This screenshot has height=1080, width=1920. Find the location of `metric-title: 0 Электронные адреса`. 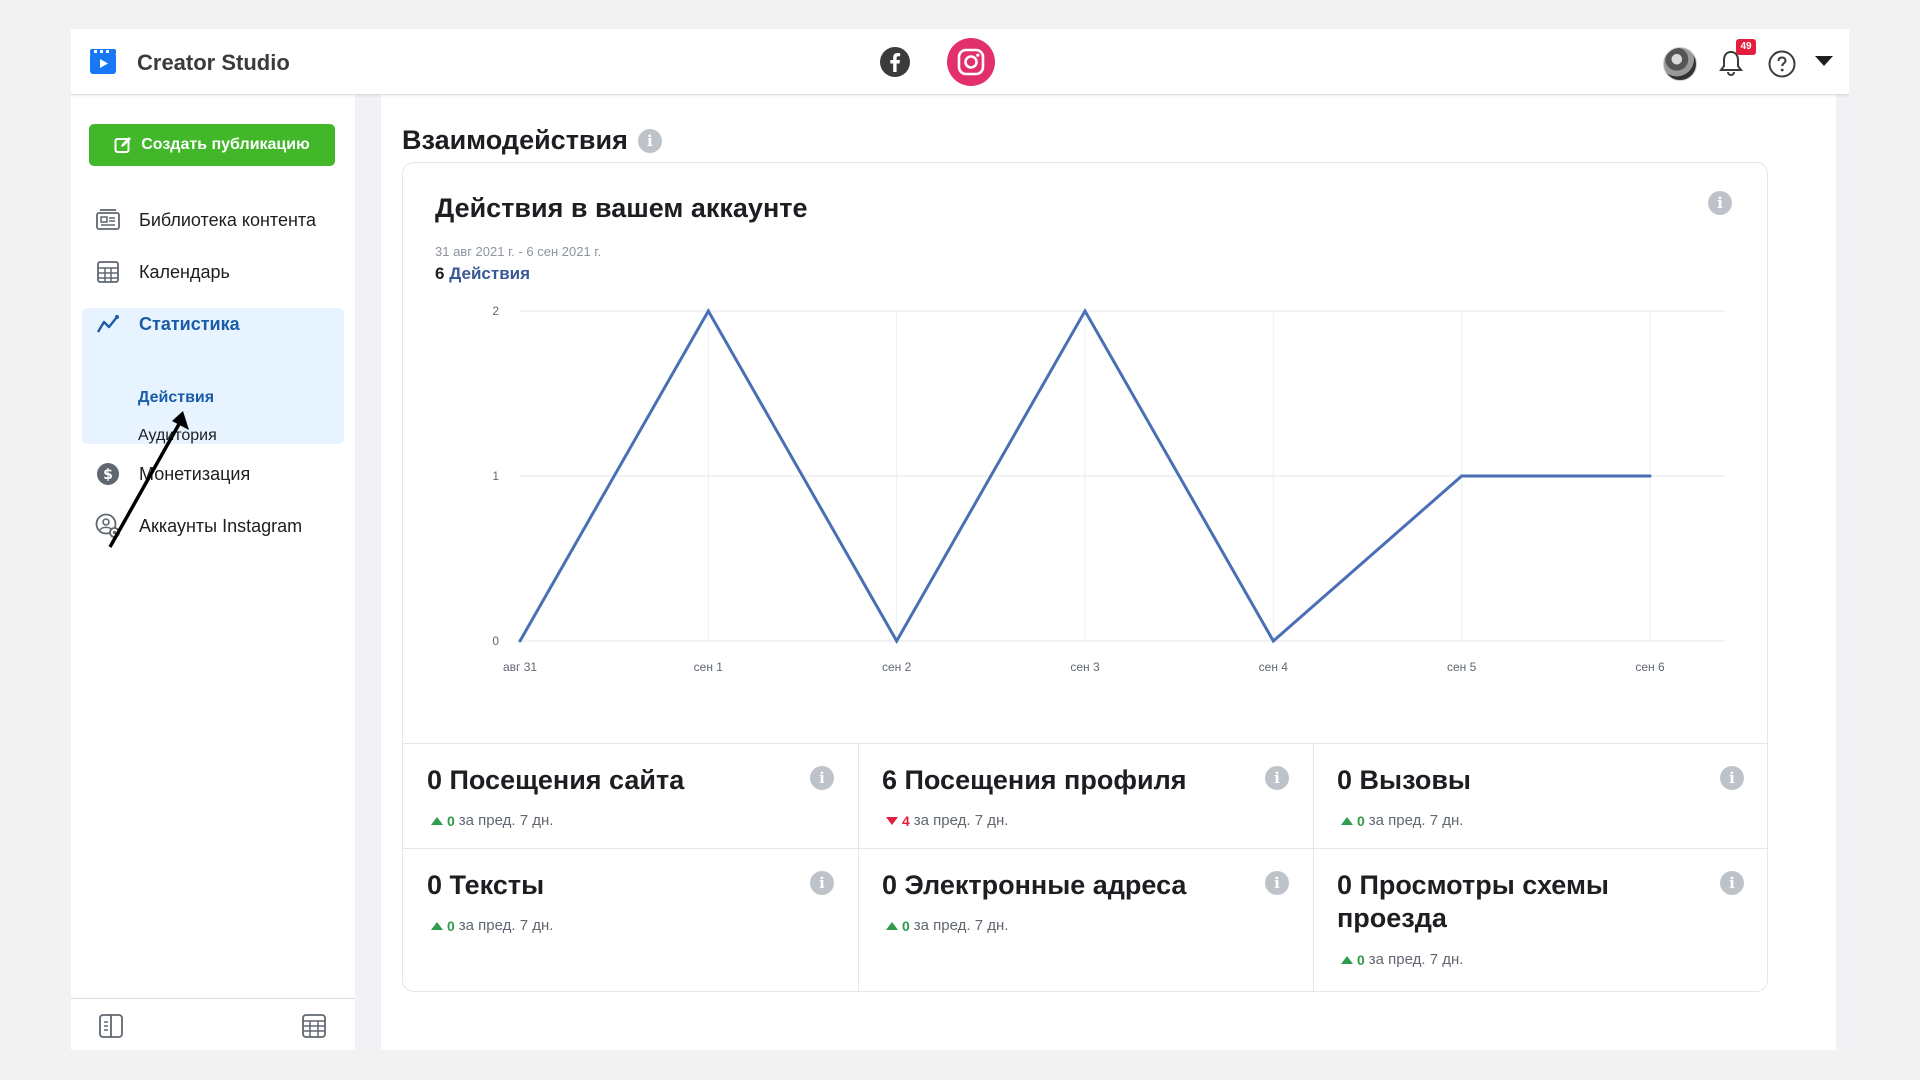

metric-title: 0 Электронные адреса is located at coordinates (1034, 885).